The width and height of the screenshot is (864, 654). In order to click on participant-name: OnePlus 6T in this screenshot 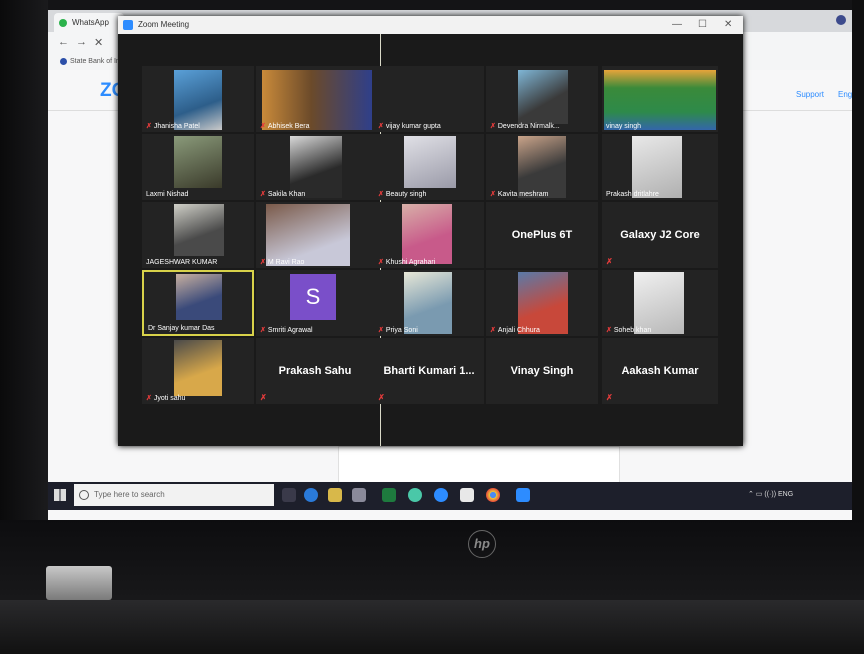, I will do `click(542, 235)`.